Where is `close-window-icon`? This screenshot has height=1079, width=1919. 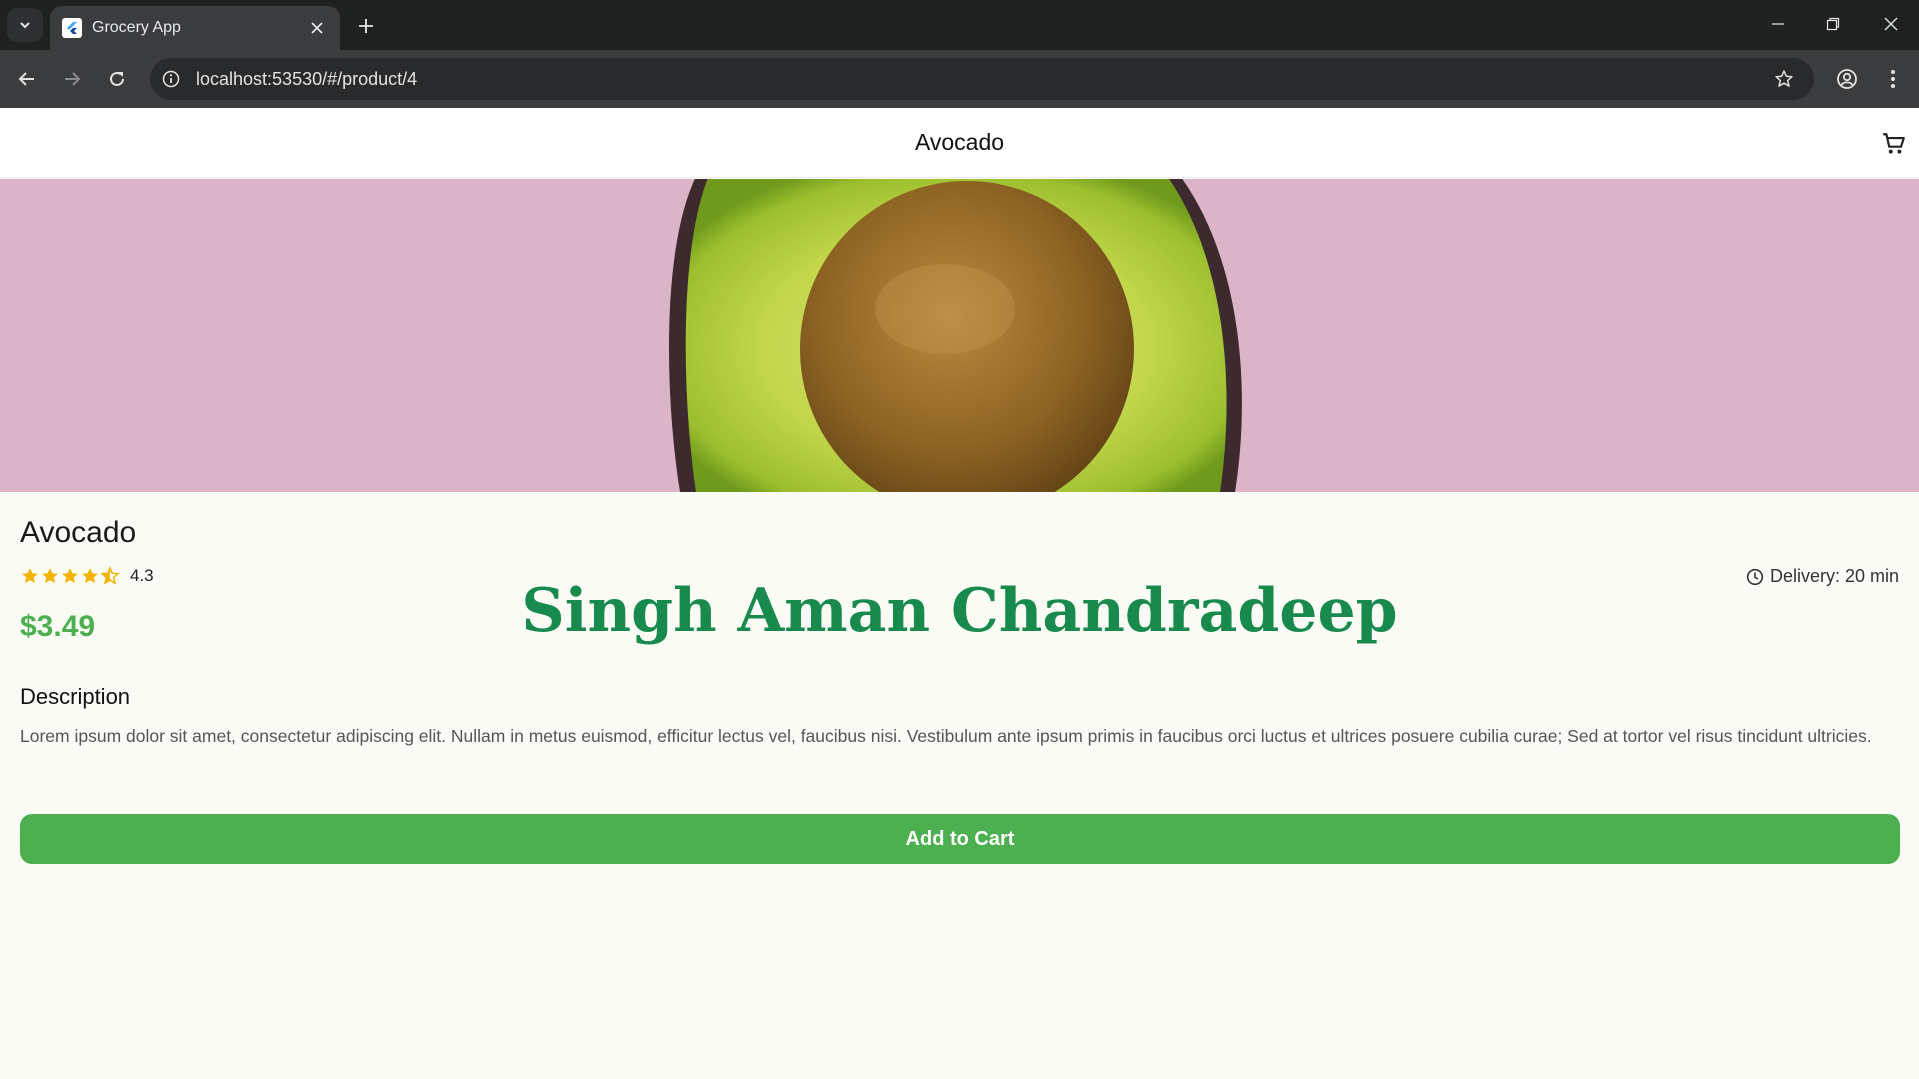 close-window-icon is located at coordinates (1891, 24).